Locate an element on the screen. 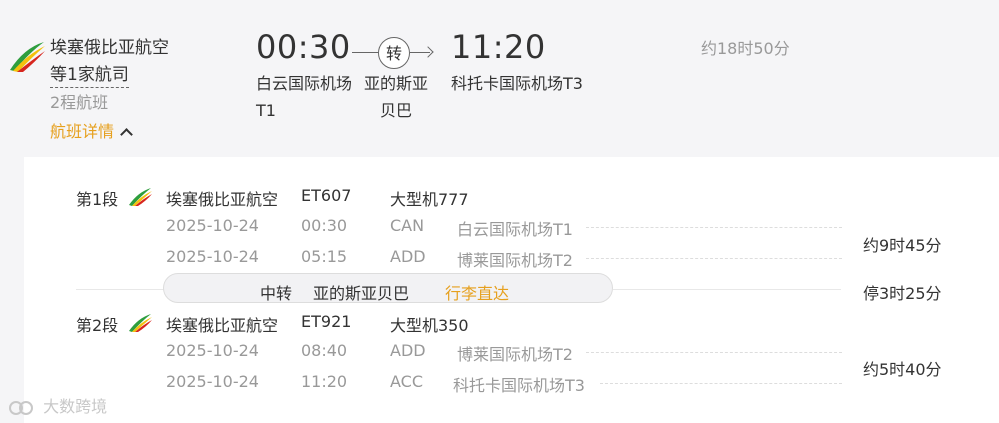  more-airlines-link: 等1家航司 is located at coordinates (89, 74).